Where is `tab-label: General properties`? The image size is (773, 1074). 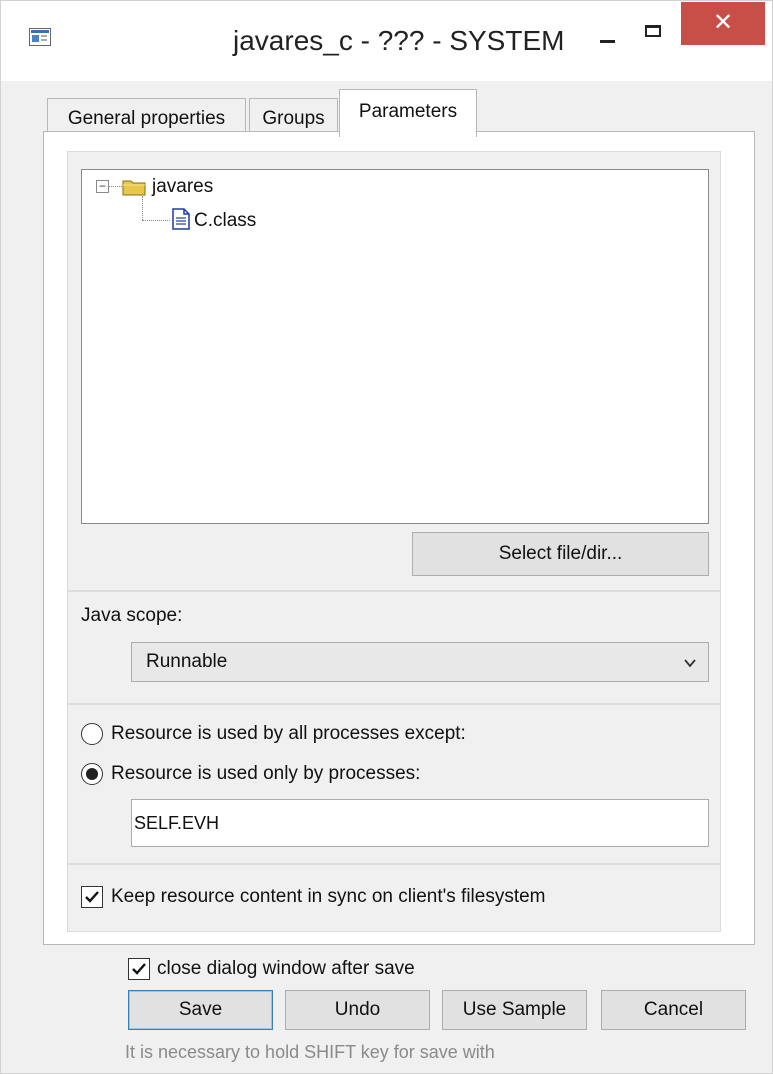
tab-label: General properties is located at coordinates (146, 118).